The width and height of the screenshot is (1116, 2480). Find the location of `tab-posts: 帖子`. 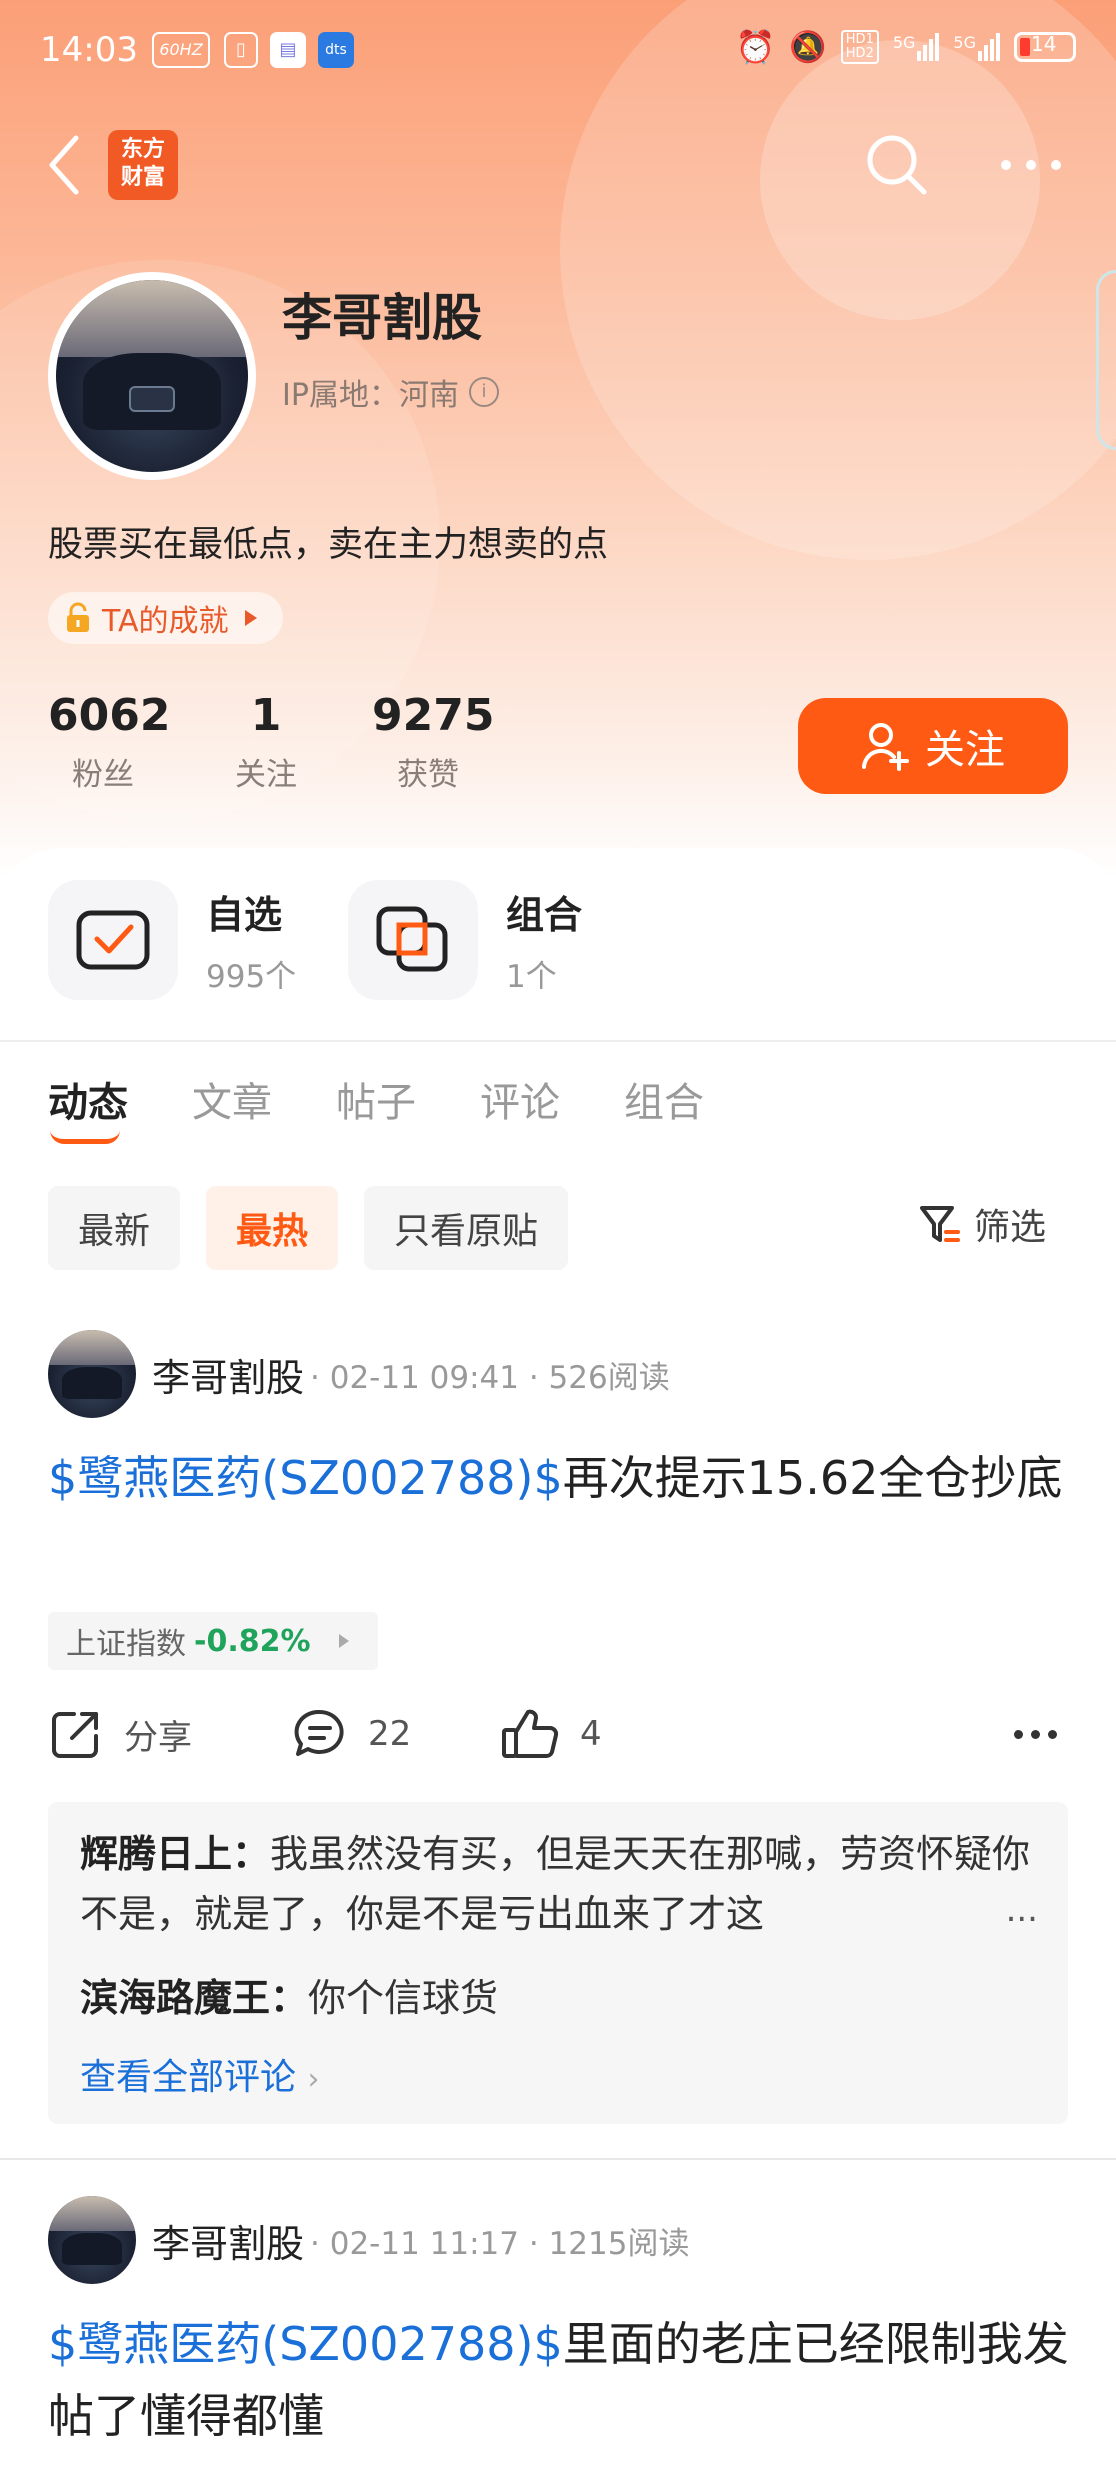

tab-posts: 帖子 is located at coordinates (376, 1099).